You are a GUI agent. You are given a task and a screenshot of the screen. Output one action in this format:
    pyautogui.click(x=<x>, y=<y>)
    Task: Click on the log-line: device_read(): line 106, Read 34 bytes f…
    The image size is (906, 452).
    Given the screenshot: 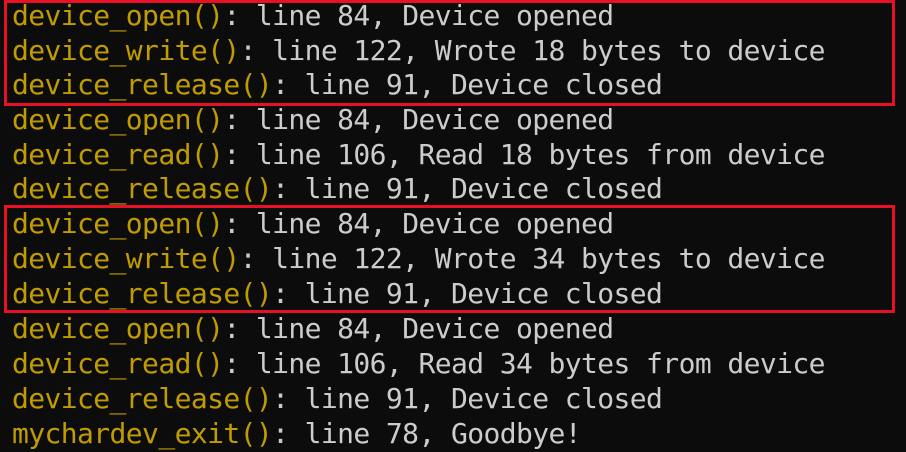 What is the action you would take?
    pyautogui.click(x=418, y=363)
    